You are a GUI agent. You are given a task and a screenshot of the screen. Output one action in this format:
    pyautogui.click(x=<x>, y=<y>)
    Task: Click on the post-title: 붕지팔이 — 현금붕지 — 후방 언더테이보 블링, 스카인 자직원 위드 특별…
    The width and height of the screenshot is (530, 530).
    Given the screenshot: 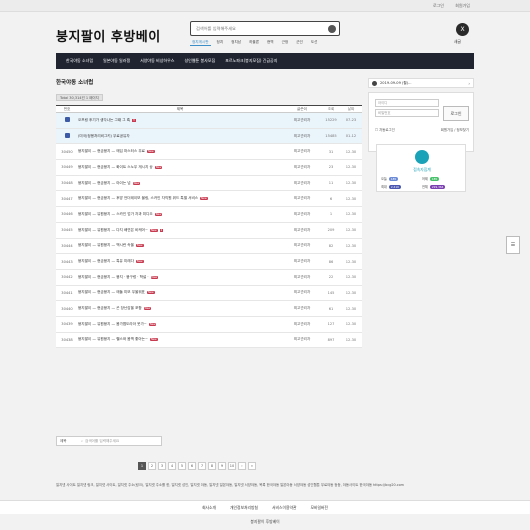 What is the action you would take?
    pyautogui.click(x=138, y=198)
    